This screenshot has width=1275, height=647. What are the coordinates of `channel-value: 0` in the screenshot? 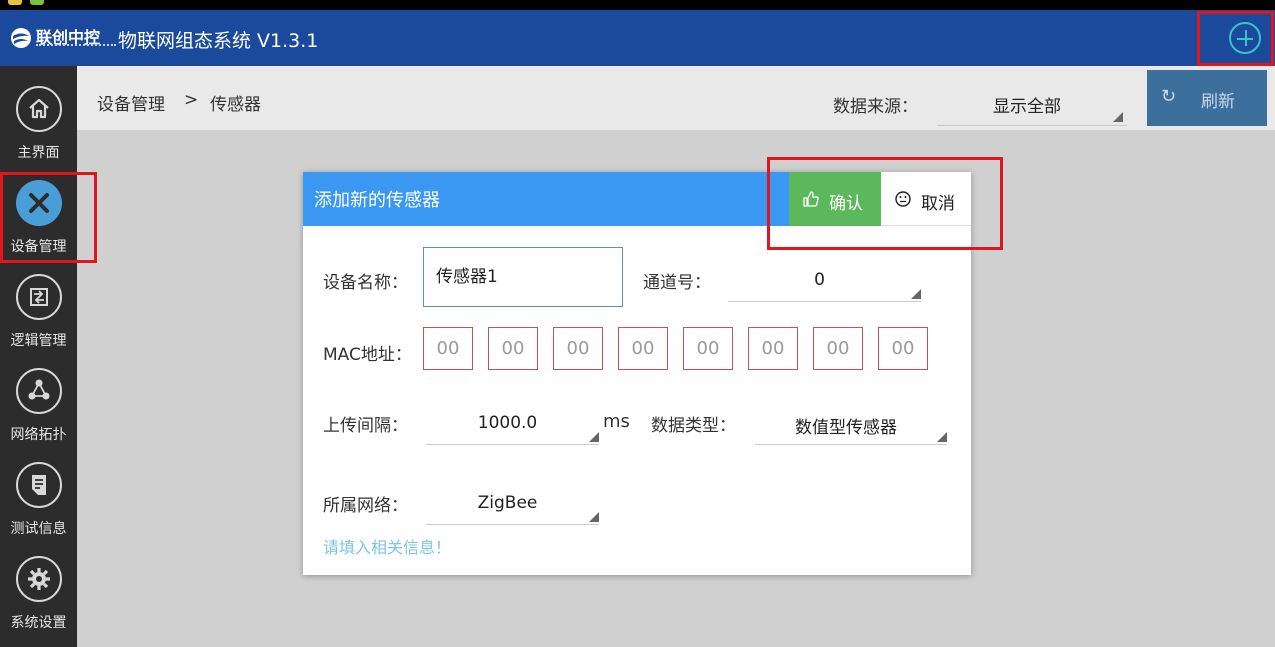 It's located at (819, 280).